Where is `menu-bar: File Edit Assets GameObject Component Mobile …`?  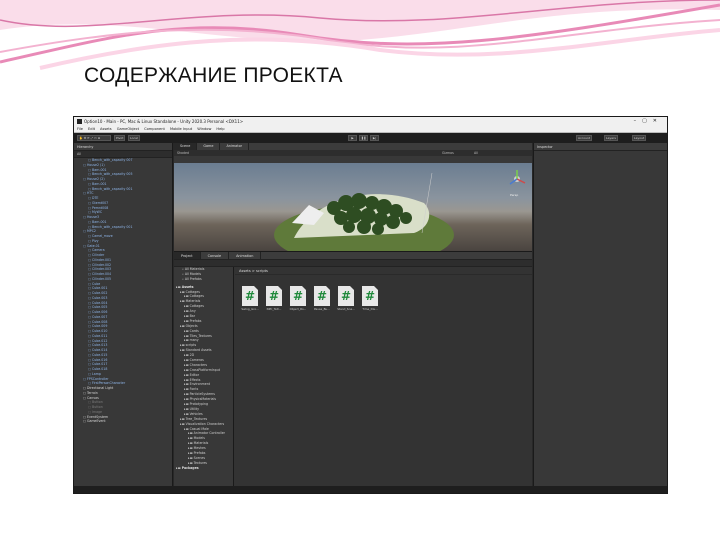
menu-bar: File Edit Assets GameObject Component Mobile … is located at coordinates (370, 129).